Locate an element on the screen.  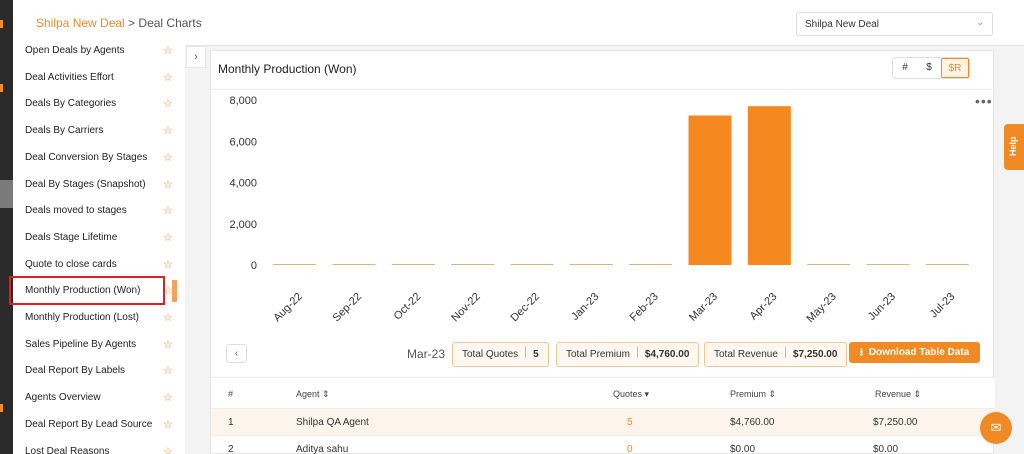
chevron-right-icon: › is located at coordinates (196, 57).